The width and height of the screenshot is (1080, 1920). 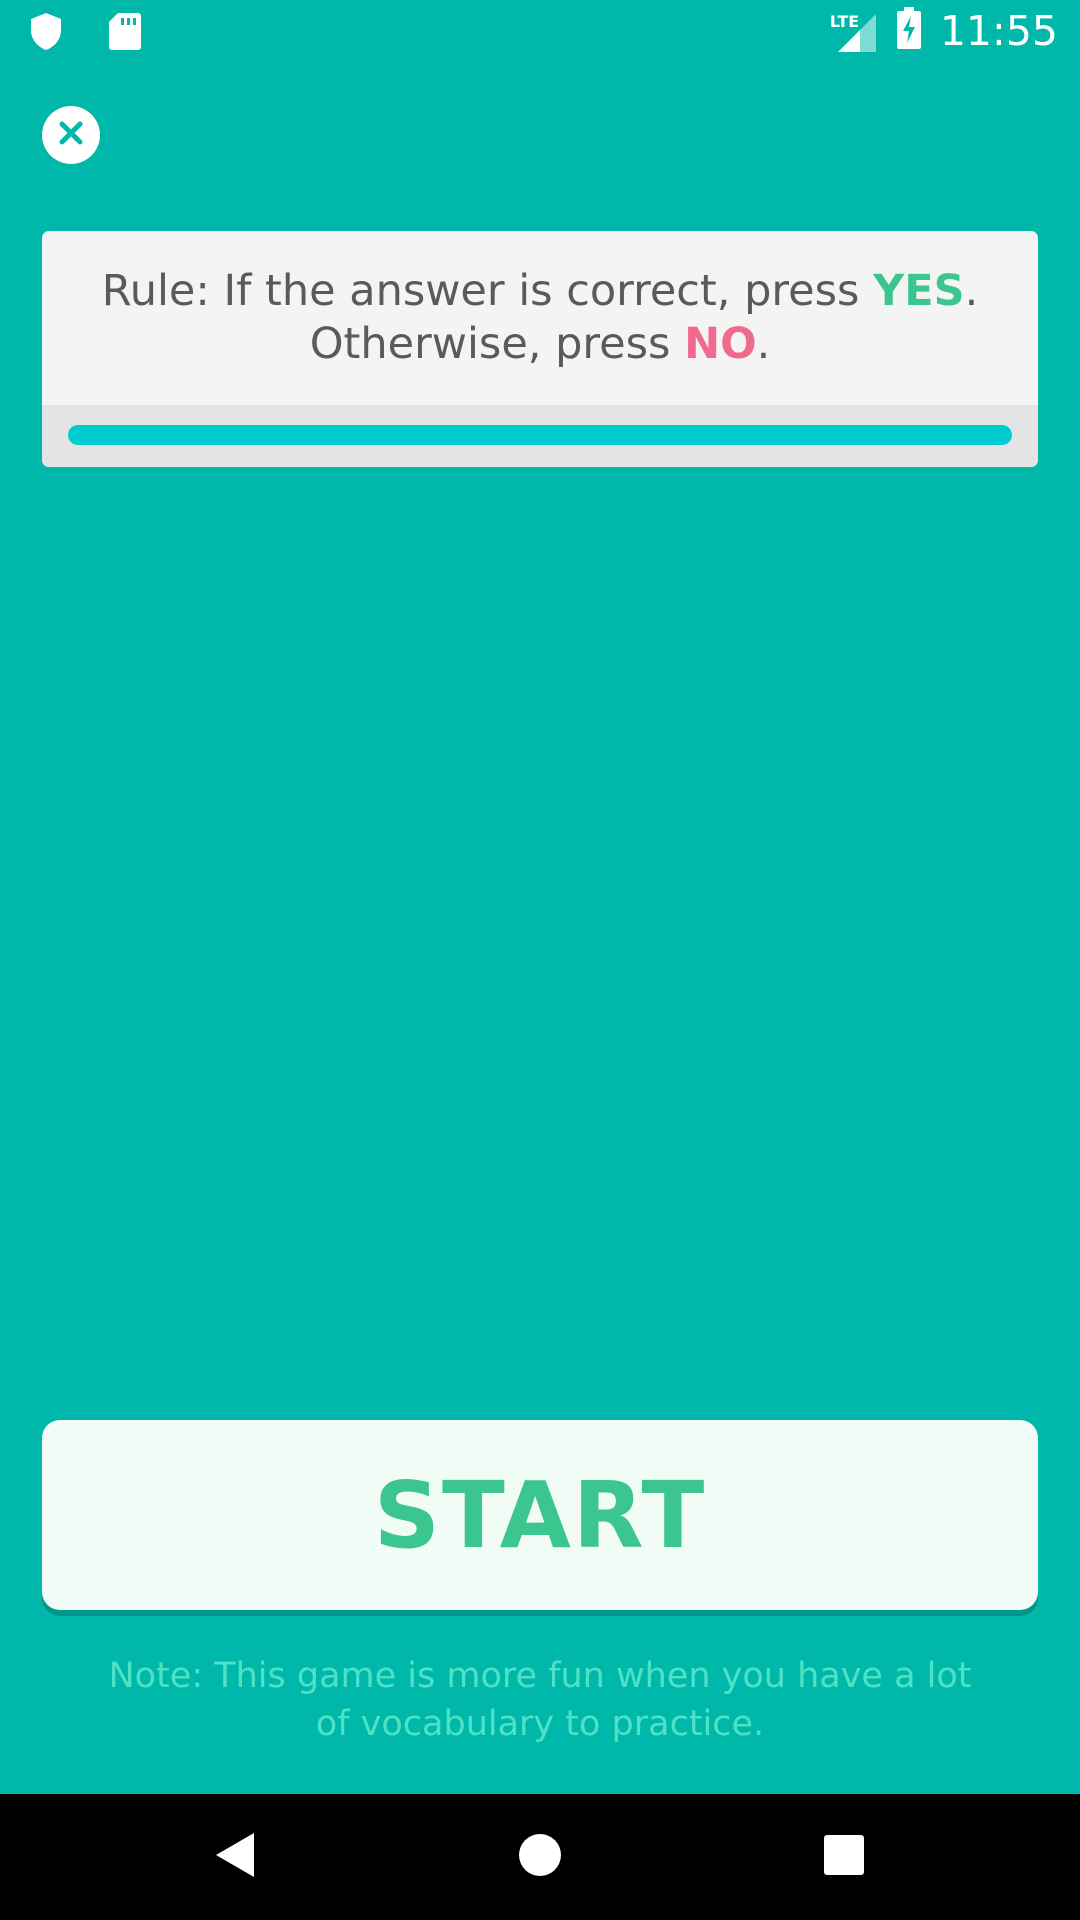 I want to click on status-time: 11:55, so click(x=998, y=30).